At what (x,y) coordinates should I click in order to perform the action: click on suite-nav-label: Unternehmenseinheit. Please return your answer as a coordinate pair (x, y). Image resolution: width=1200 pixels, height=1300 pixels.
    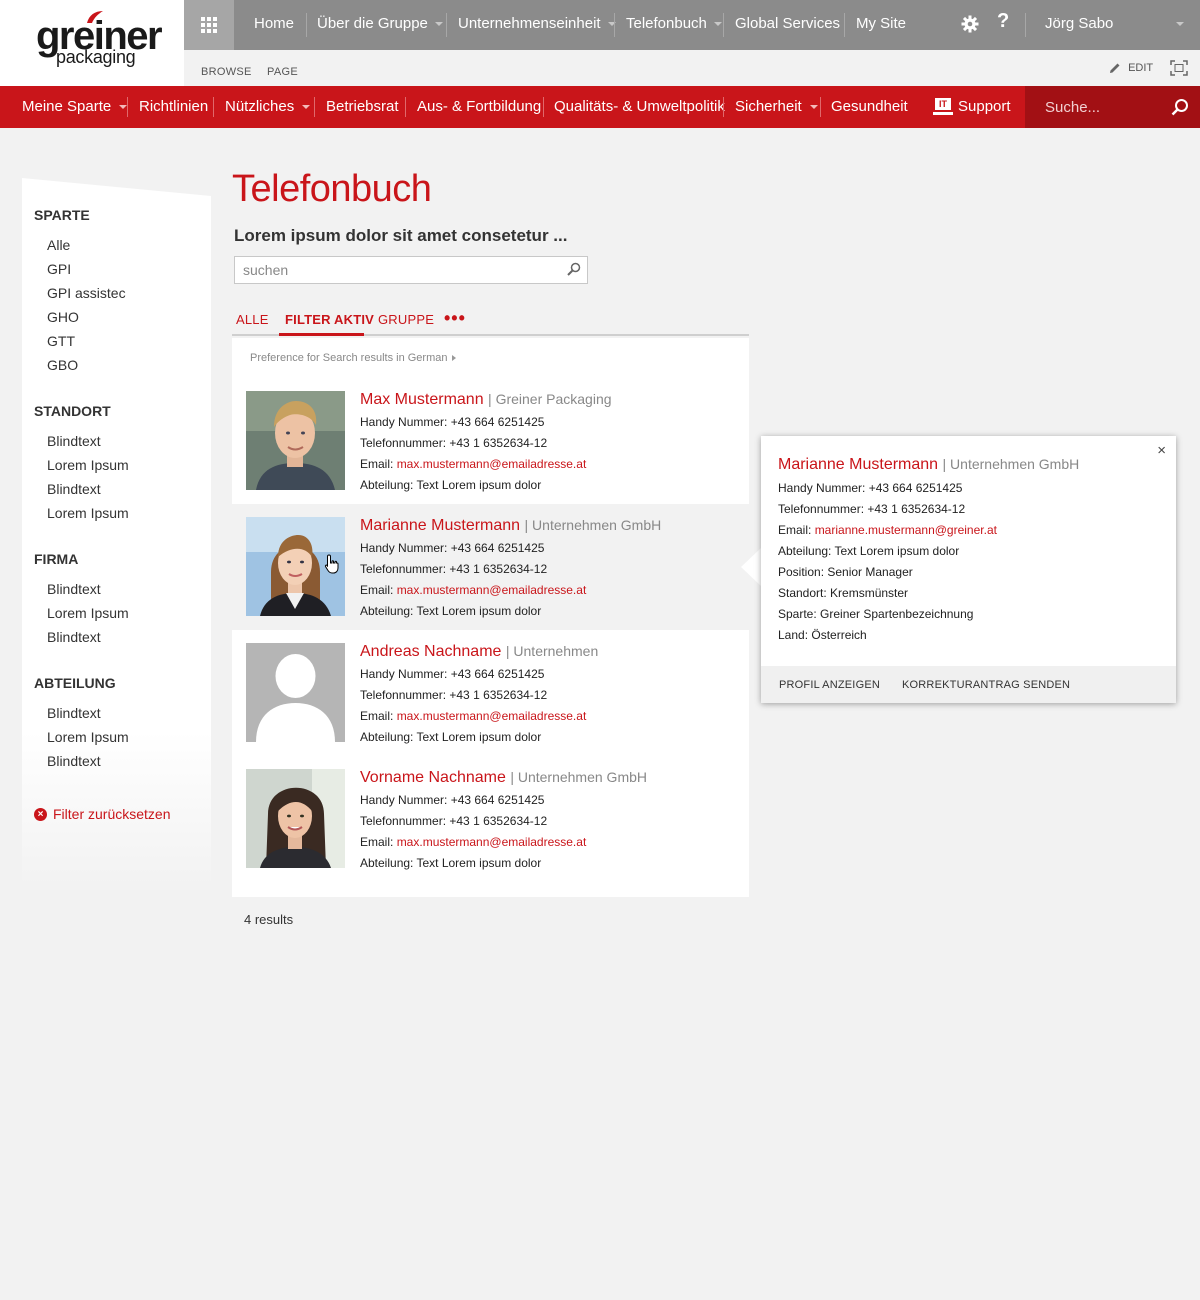
    Looking at the image, I should click on (529, 23).